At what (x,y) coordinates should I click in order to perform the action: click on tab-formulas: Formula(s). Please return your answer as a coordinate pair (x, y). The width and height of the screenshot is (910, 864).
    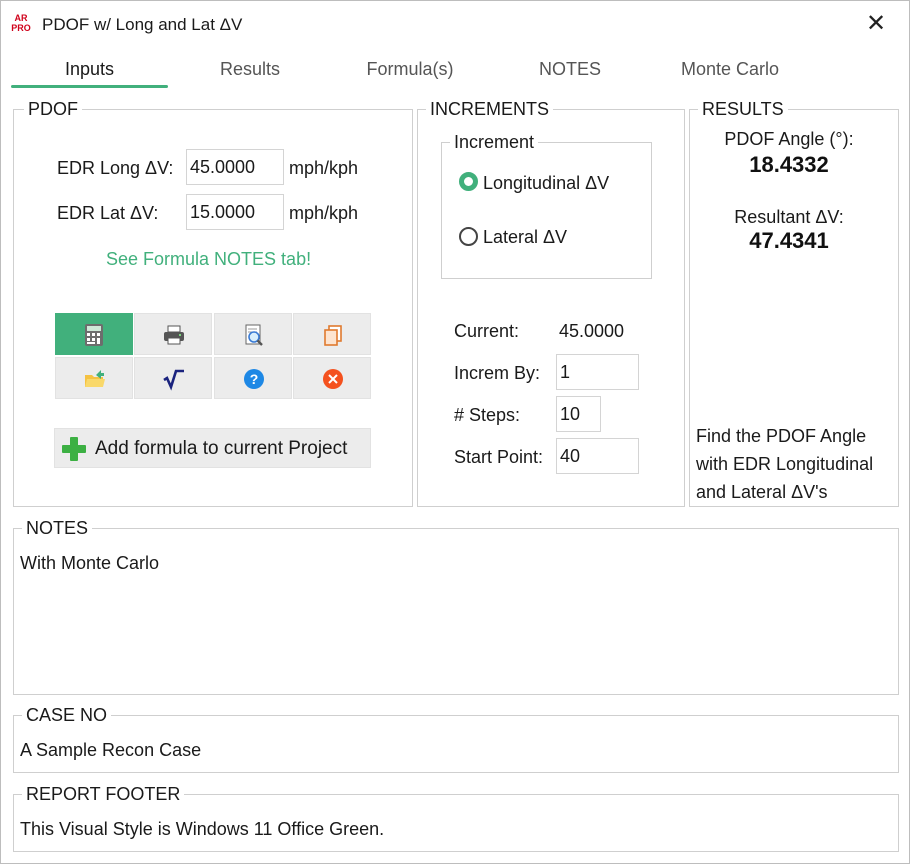
    Looking at the image, I should click on (410, 69).